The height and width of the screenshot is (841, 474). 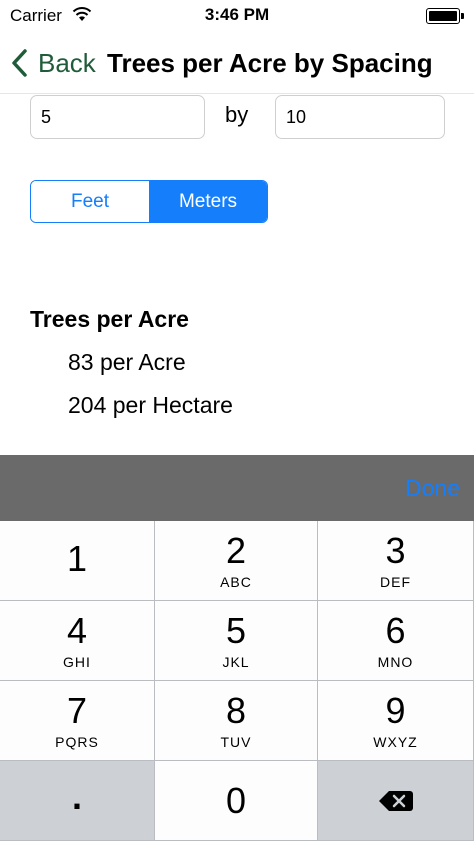 I want to click on key-digit: 7, so click(x=77, y=710).